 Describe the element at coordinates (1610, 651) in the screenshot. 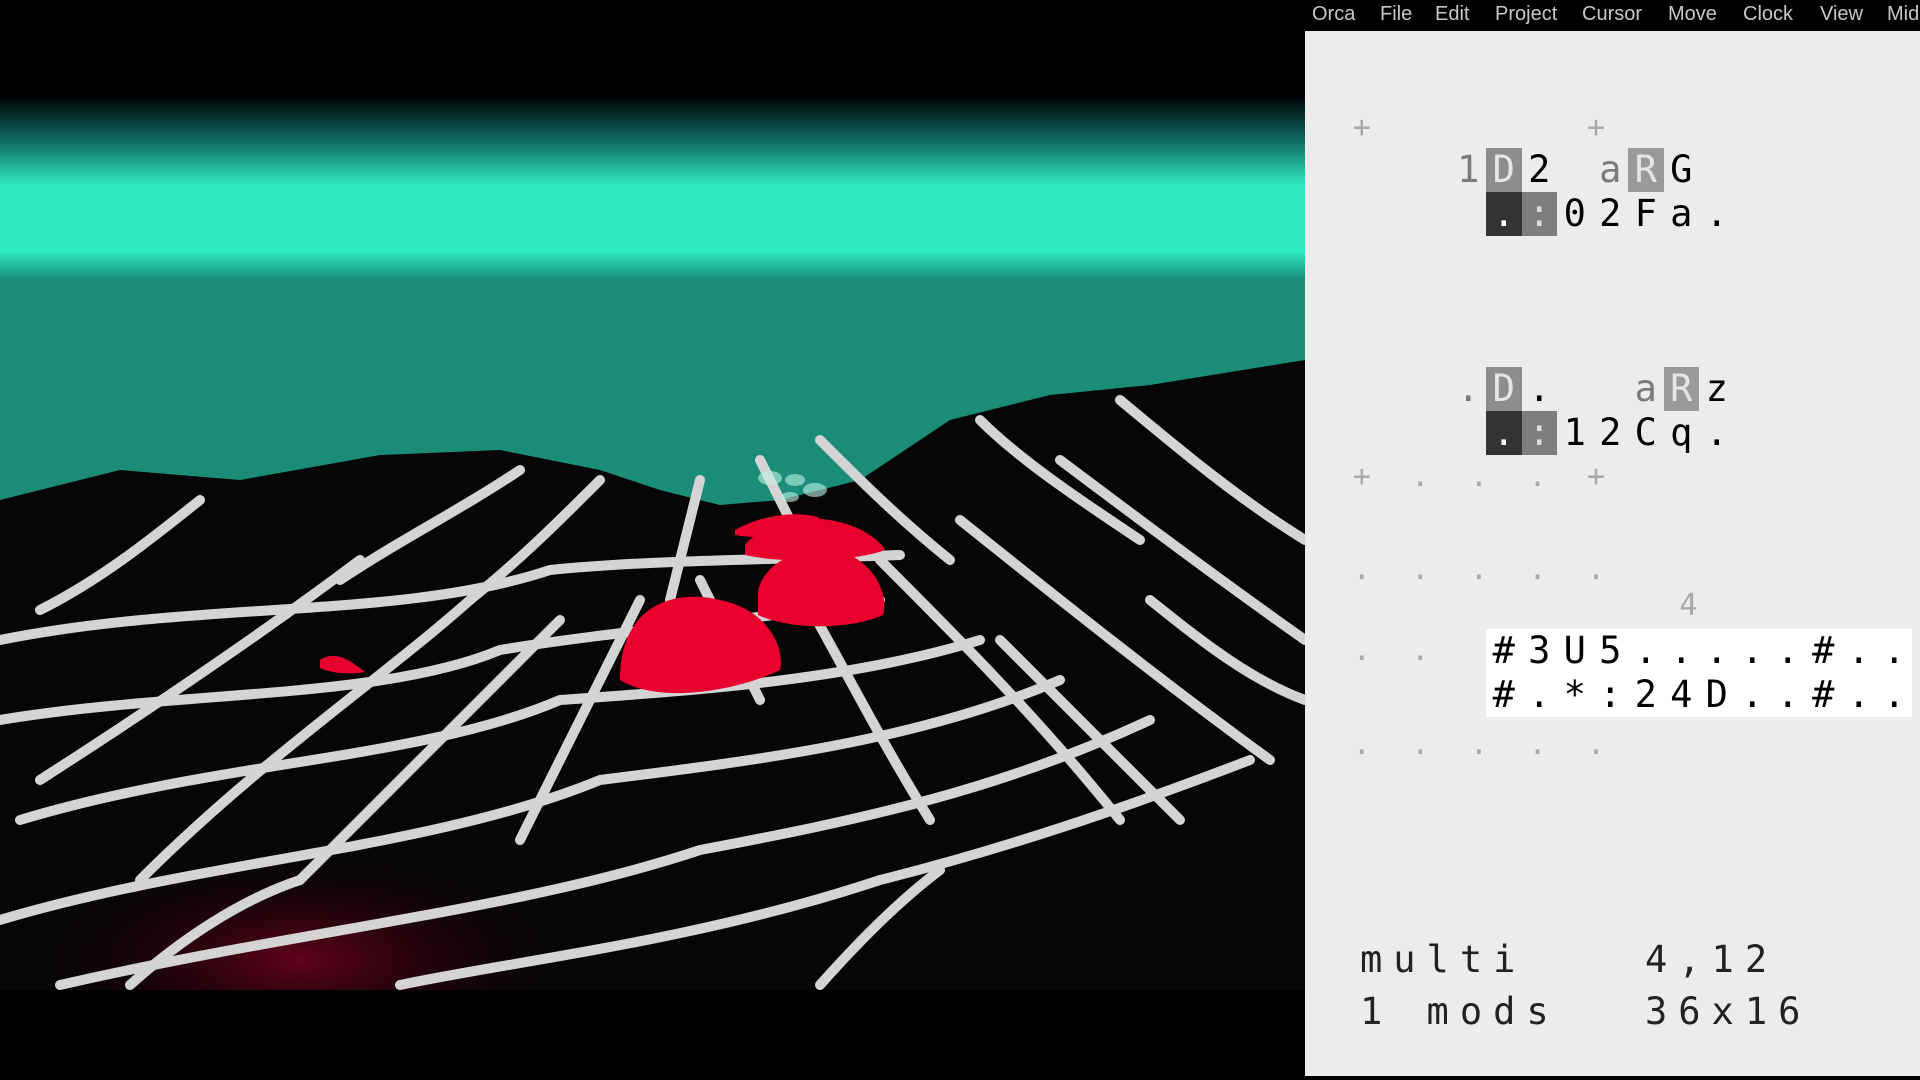

I see `grid-cell: 5` at that location.